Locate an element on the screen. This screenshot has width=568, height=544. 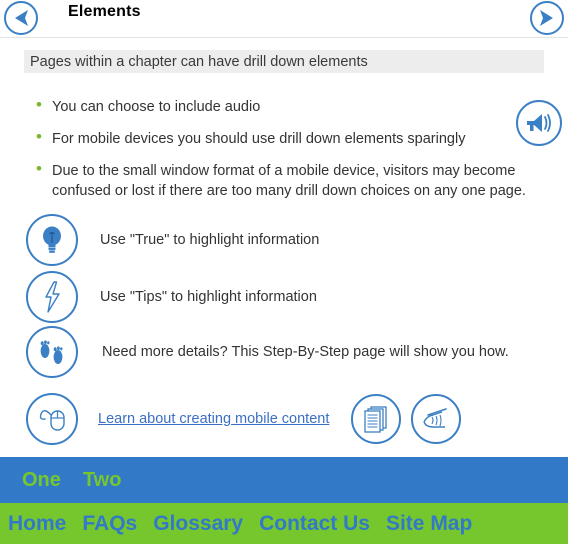
megaphone-icon is located at coordinates (539, 123).